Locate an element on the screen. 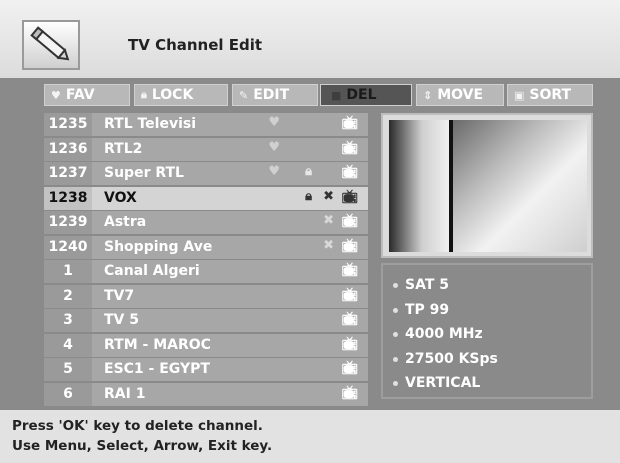 Image resolution: width=620 pixels, height=463 pixels. move-button: ⇕ MOVE is located at coordinates (460, 95).